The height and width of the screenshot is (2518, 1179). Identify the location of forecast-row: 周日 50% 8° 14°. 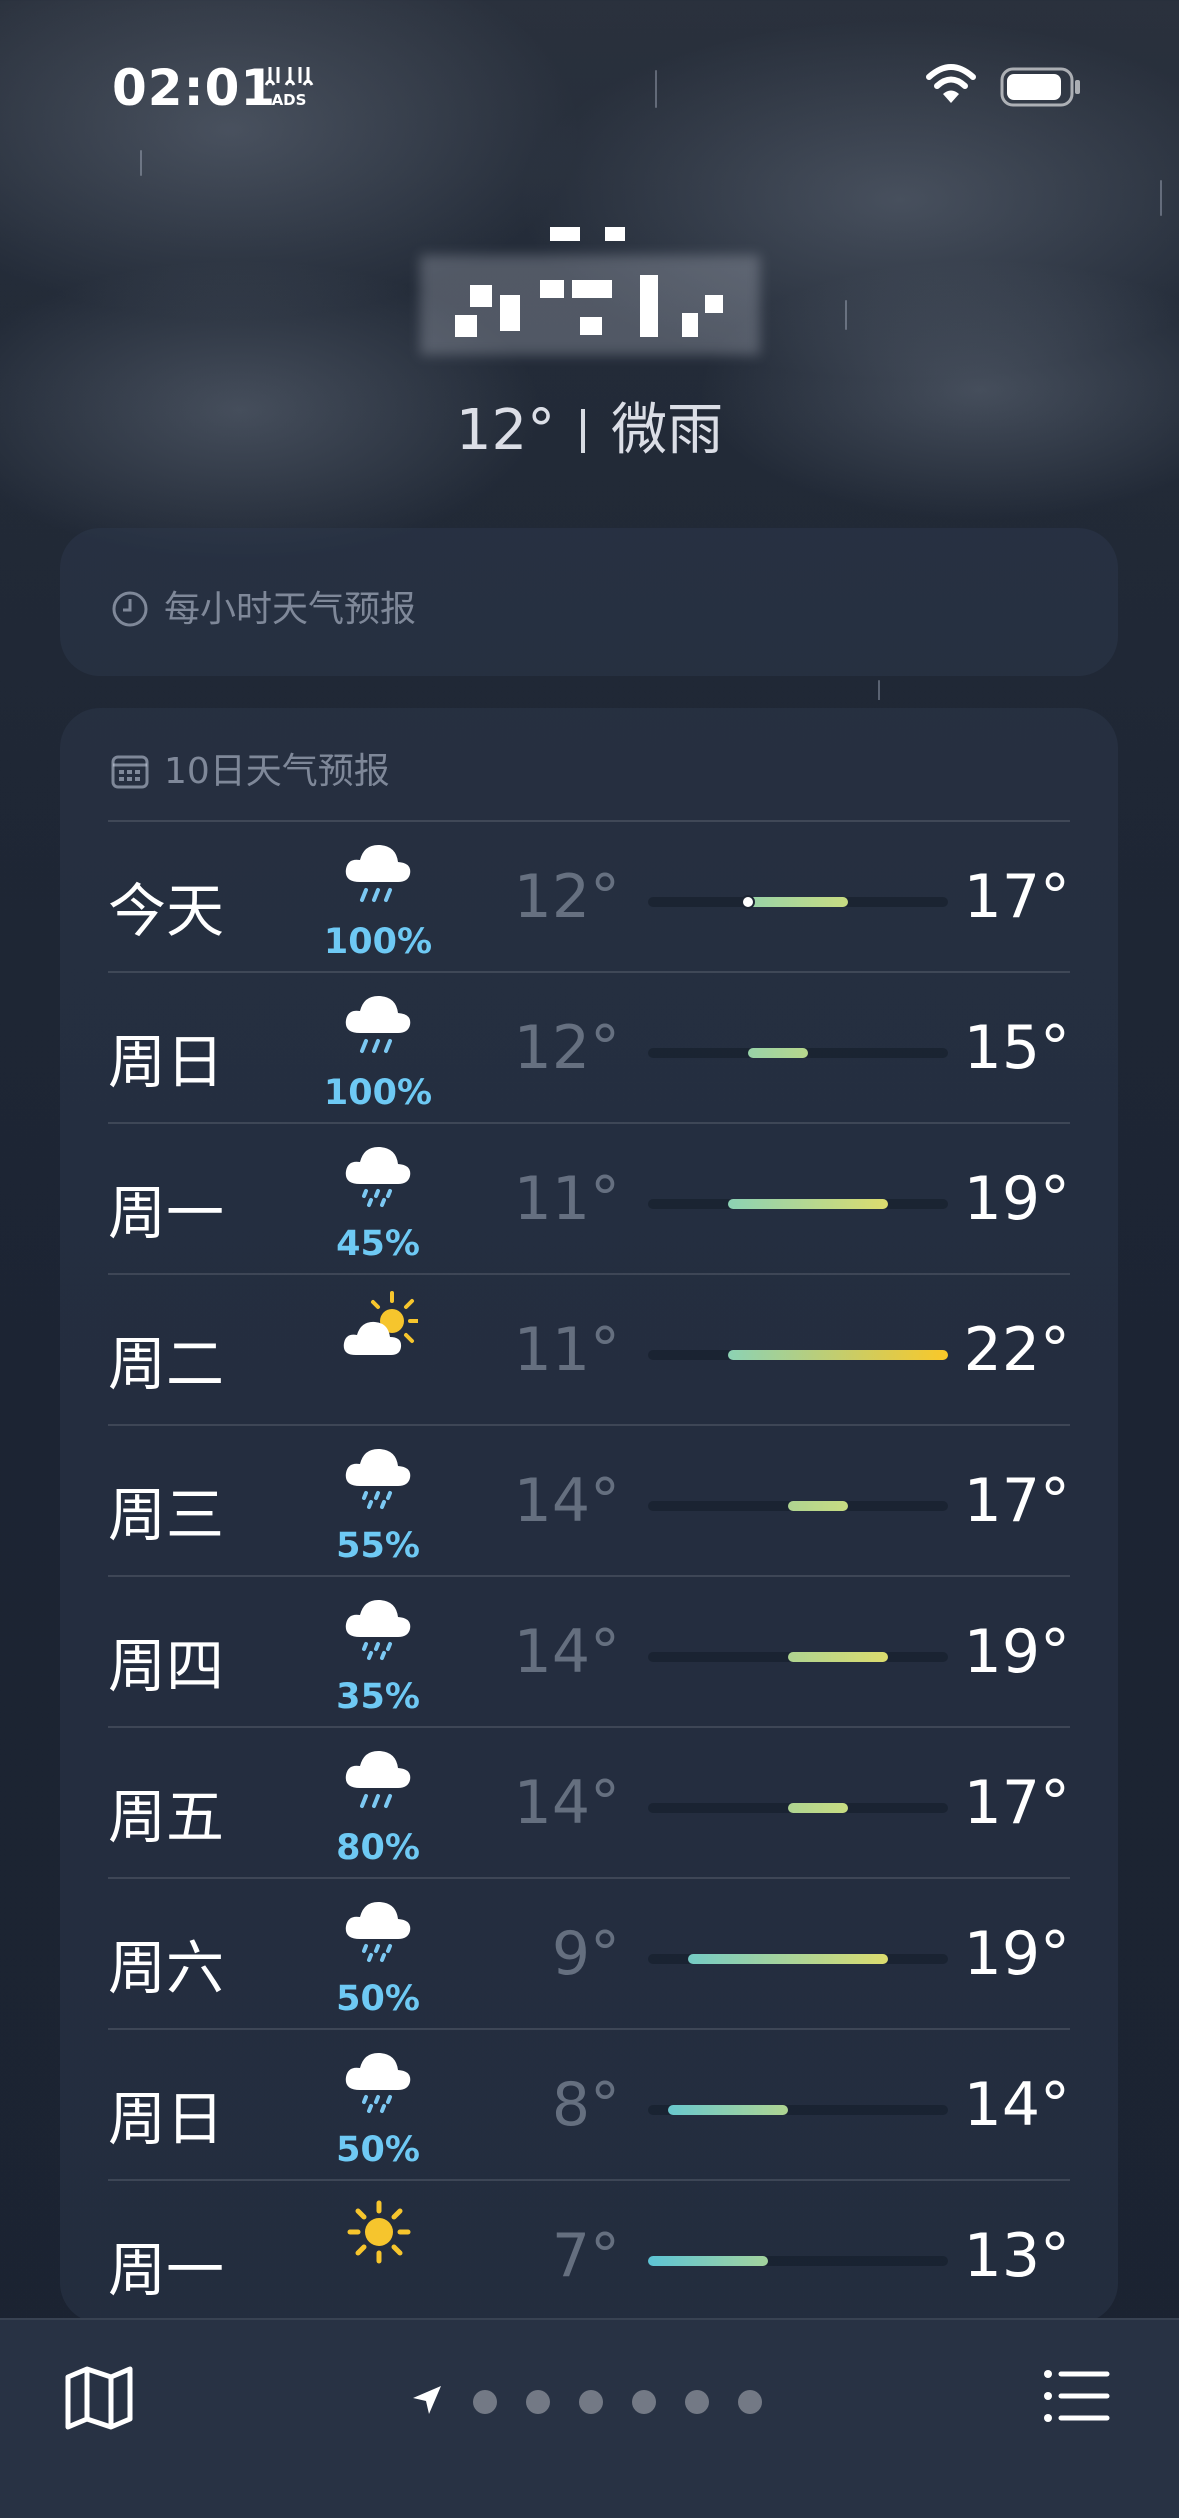
(589, 2104).